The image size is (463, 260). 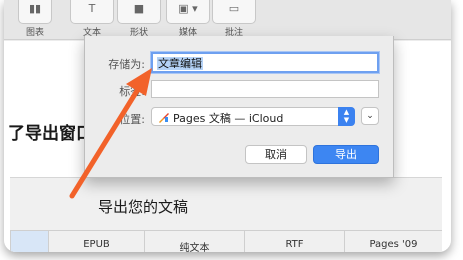 What do you see at coordinates (276, 154) in the screenshot?
I see `cancel-button: 取消` at bounding box center [276, 154].